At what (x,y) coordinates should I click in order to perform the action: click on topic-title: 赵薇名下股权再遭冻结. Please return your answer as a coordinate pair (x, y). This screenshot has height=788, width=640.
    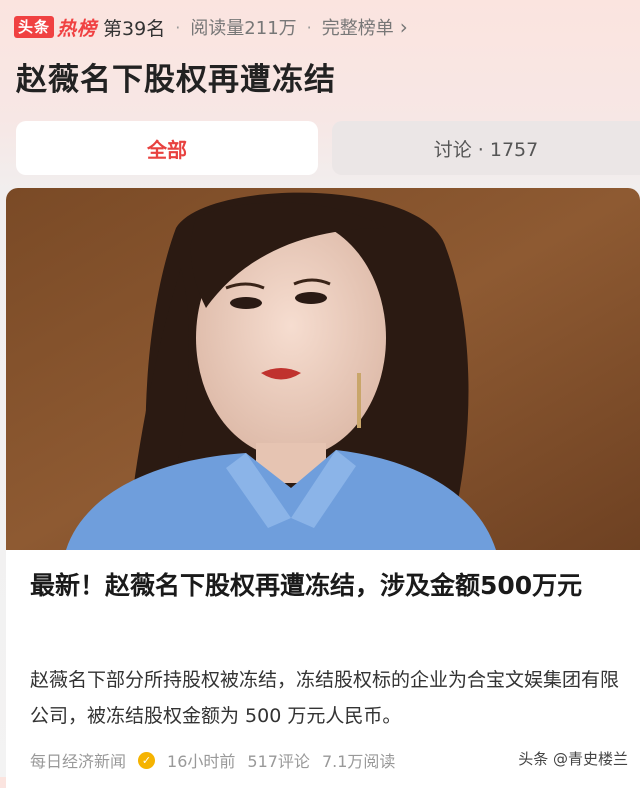
    Looking at the image, I should click on (176, 80).